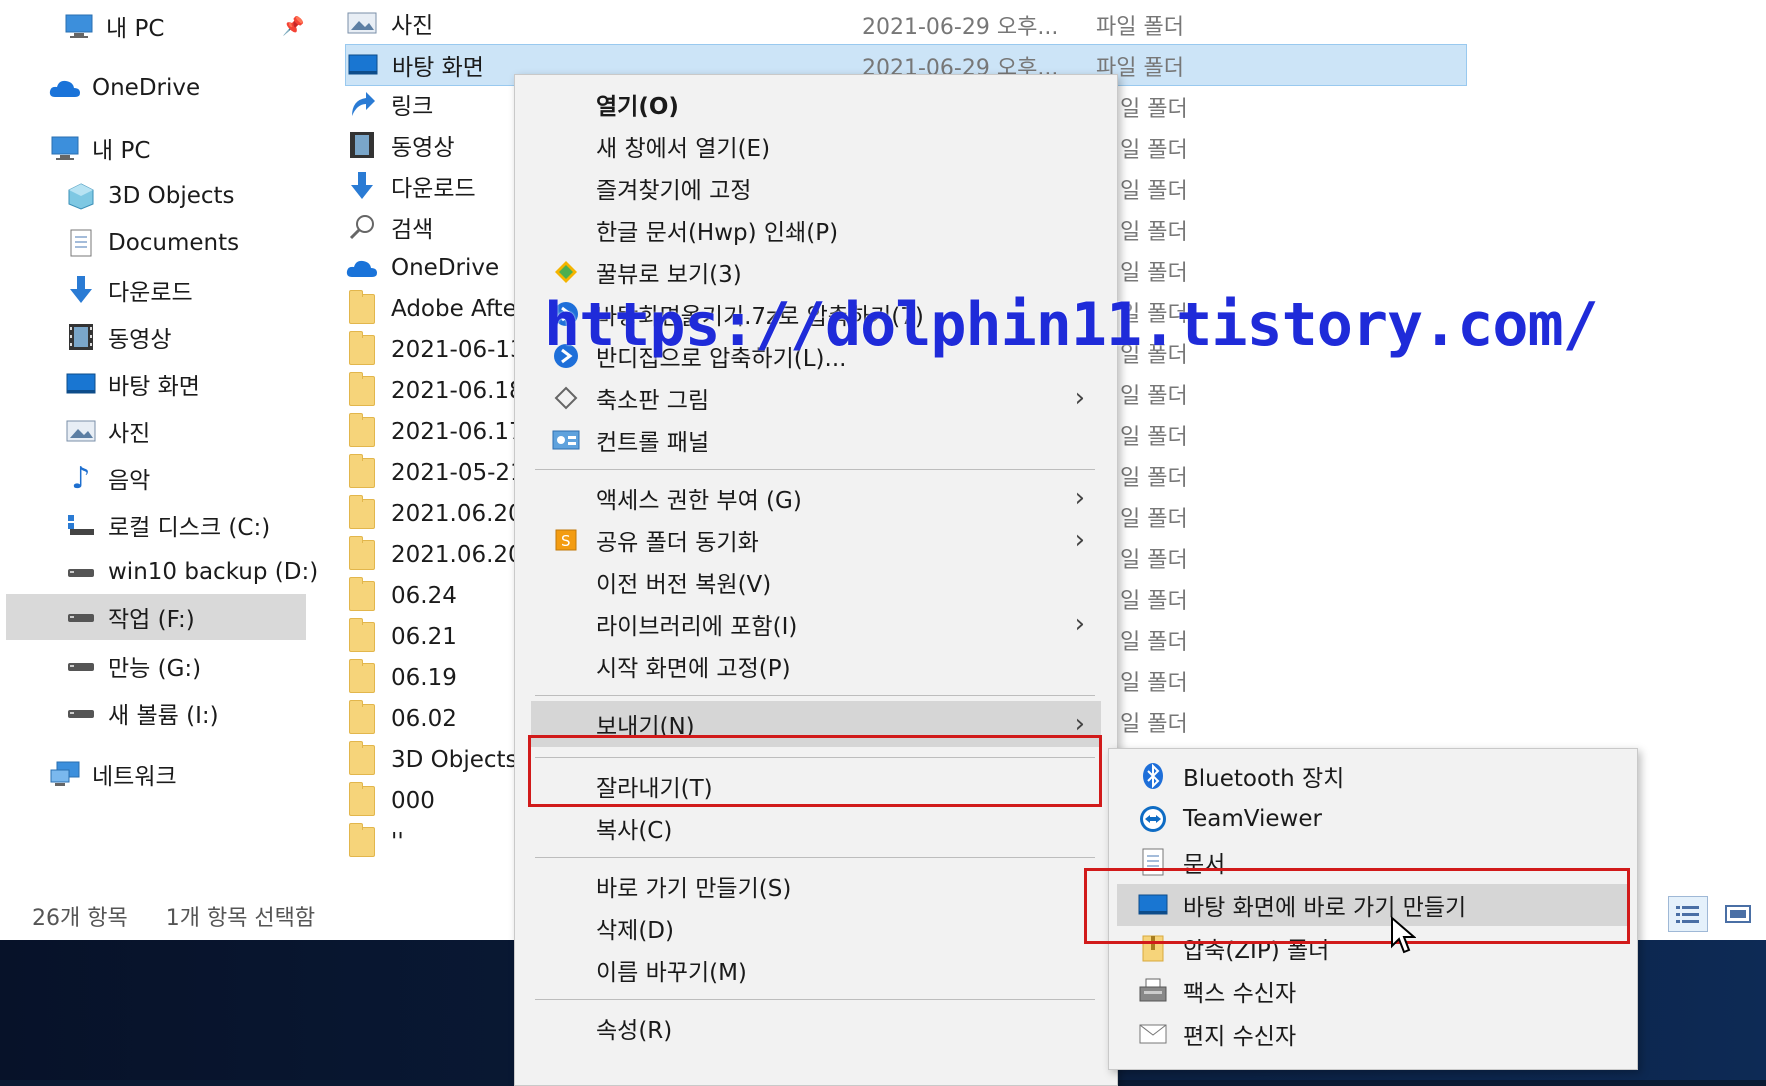 Image resolution: width=1766 pixels, height=1086 pixels. What do you see at coordinates (566, 541) in the screenshot?
I see `svg-text: S` at bounding box center [566, 541].